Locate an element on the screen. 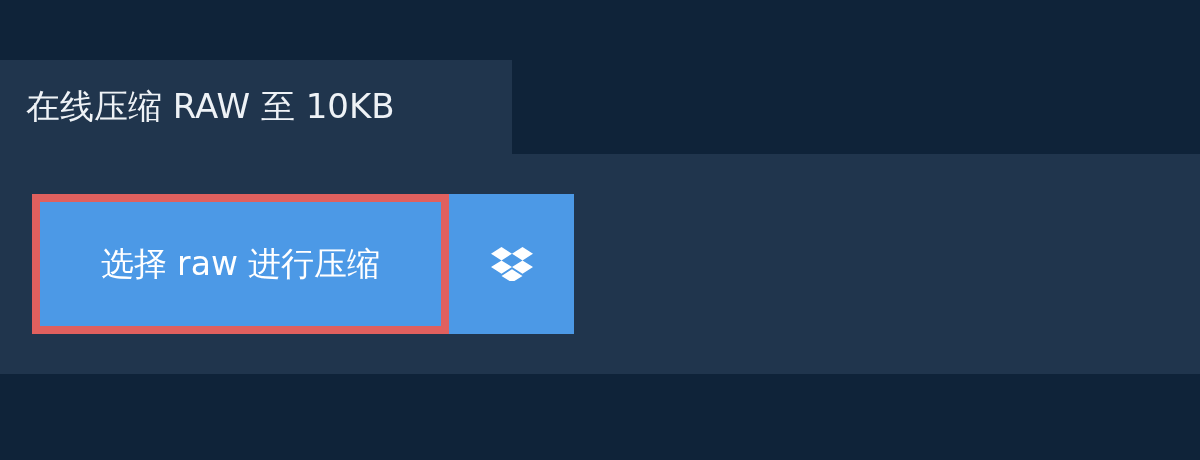 This screenshot has height=460, width=1200. dropbox-button is located at coordinates (511, 264).